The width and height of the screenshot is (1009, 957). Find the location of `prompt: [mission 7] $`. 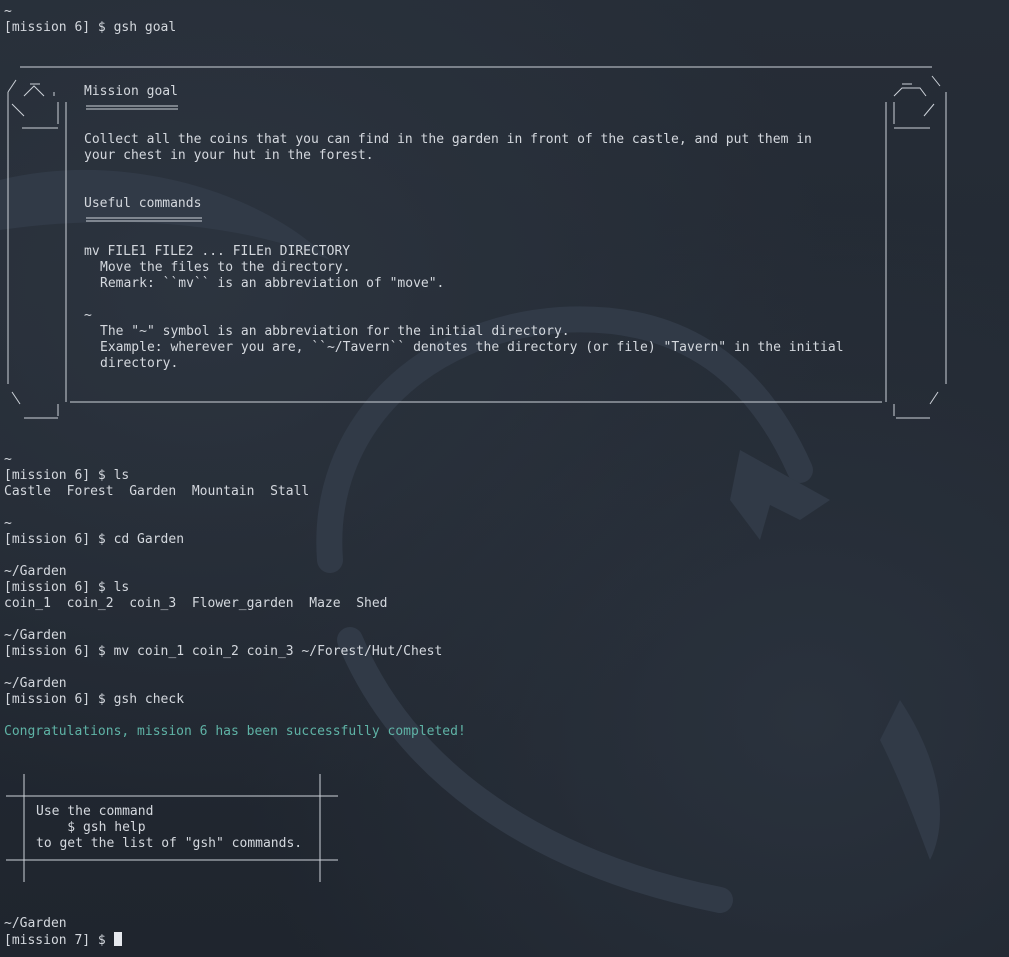

prompt: [mission 7] $ is located at coordinates (59, 940).